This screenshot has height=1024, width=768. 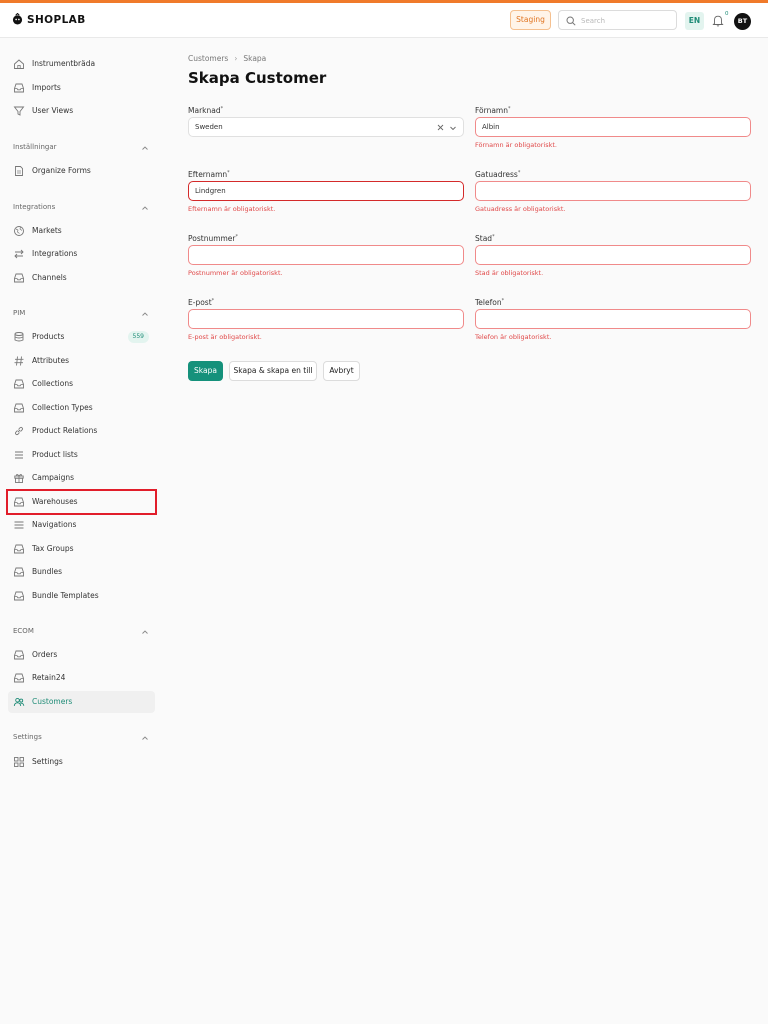 I want to click on market-select: Sweden, so click(x=326, y=127).